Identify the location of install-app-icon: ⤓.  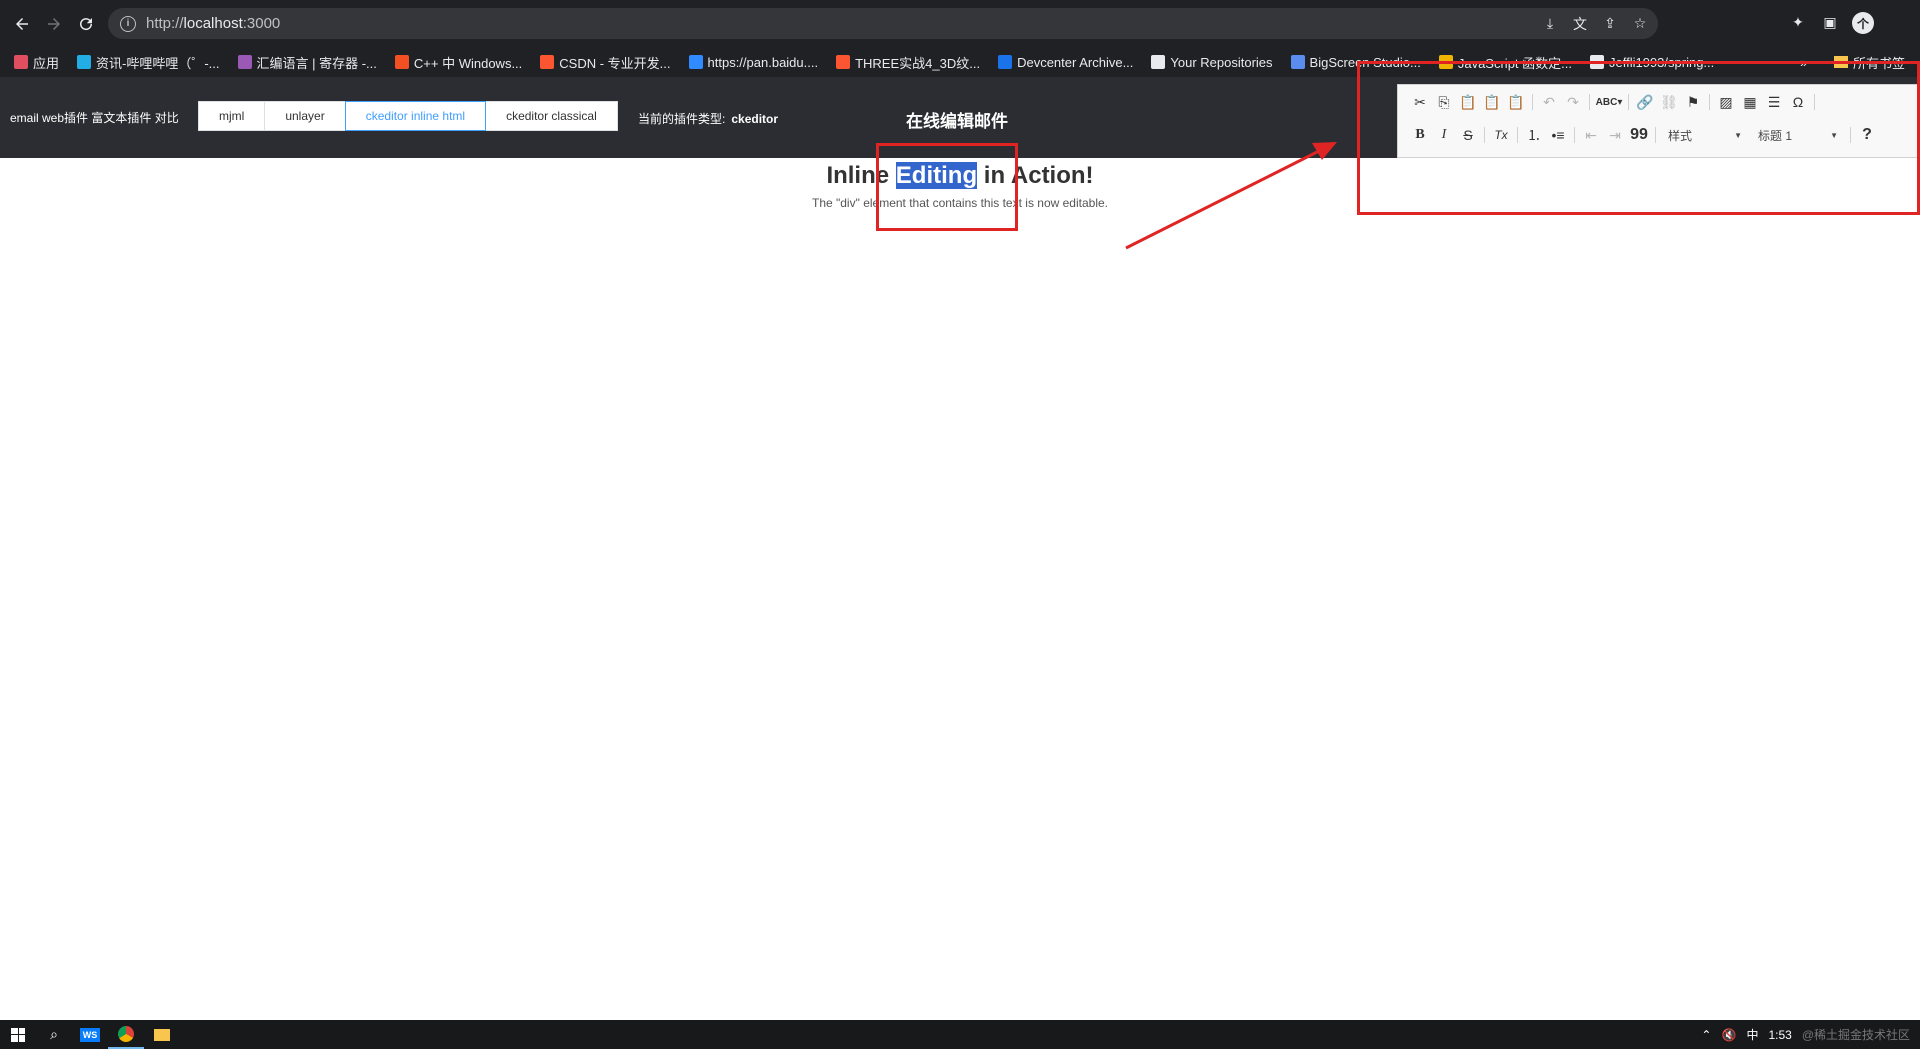
(1550, 24).